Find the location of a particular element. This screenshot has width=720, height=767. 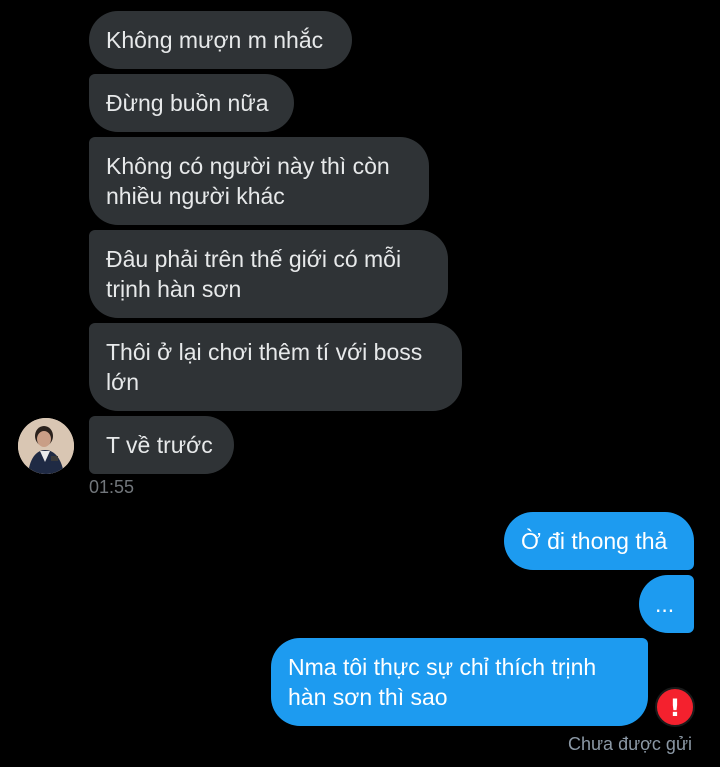

avatar is located at coordinates (46, 446).